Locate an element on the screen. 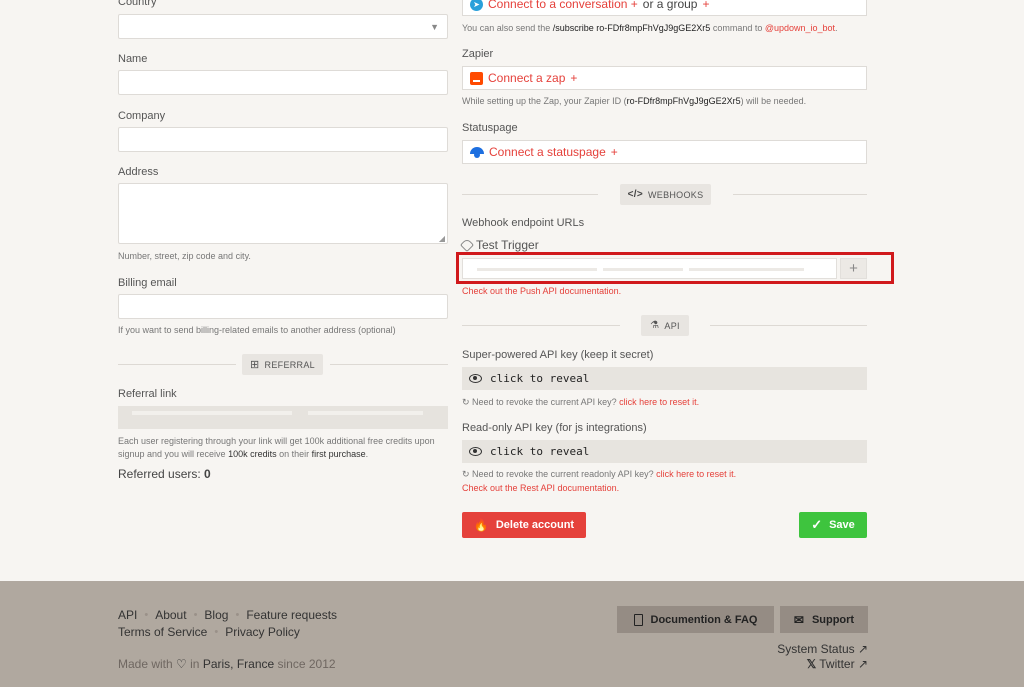 The height and width of the screenshot is (687, 1024). zapier-label: Zapier is located at coordinates (478, 54).